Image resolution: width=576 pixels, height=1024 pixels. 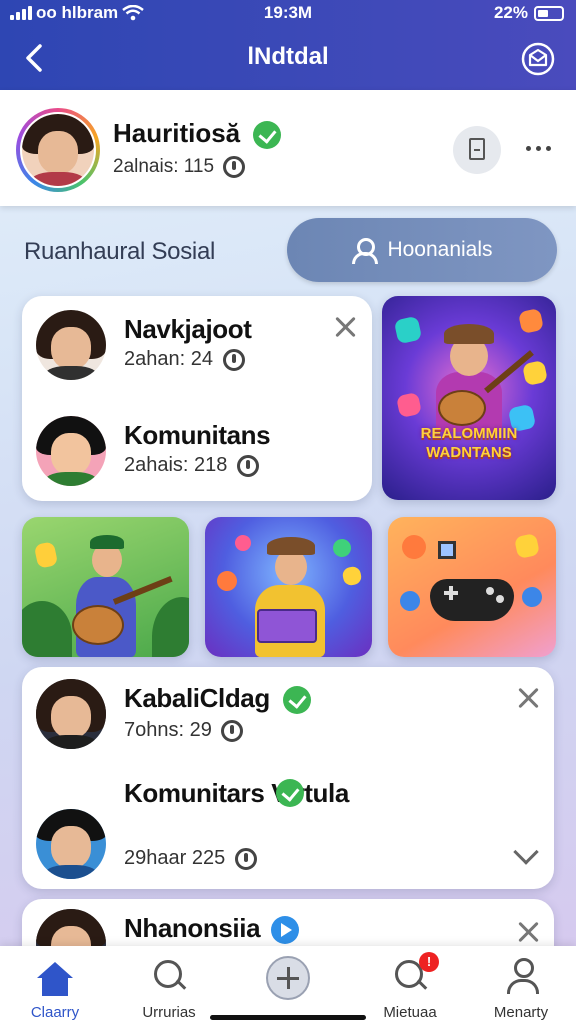 I want to click on profile-header: Hauritiosă 2alnais: 115, so click(x=288, y=148).